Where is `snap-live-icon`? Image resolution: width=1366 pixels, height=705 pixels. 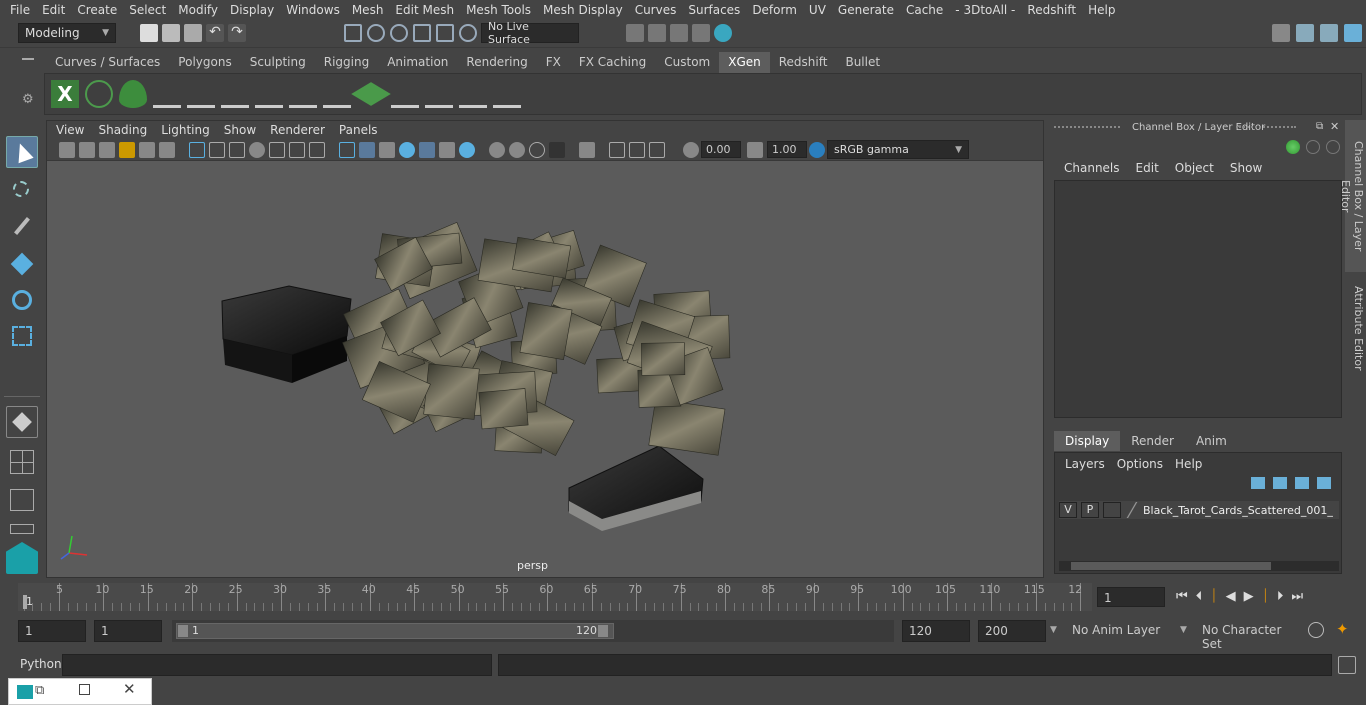
snap-live-icon is located at coordinates (468, 33).